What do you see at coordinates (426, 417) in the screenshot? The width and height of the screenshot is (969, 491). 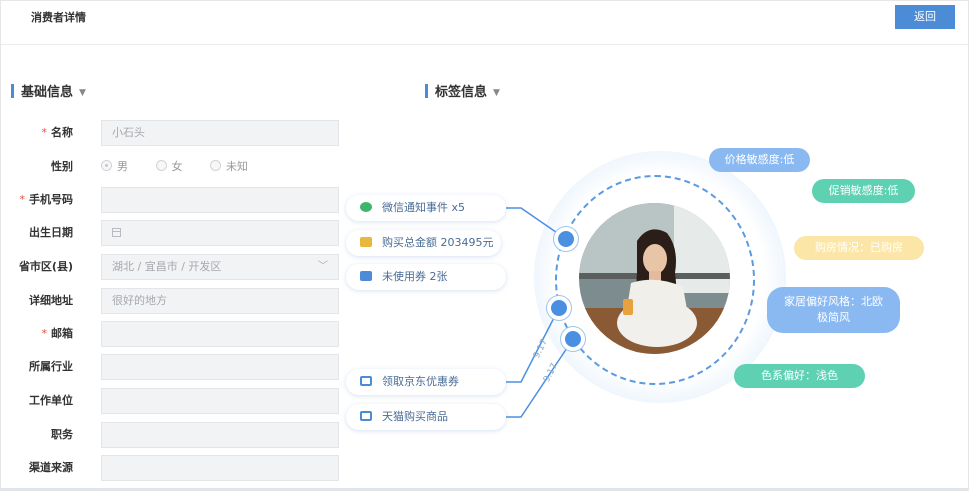 I see `event-chip-tmall-purchase: 天猫购买商品` at bounding box center [426, 417].